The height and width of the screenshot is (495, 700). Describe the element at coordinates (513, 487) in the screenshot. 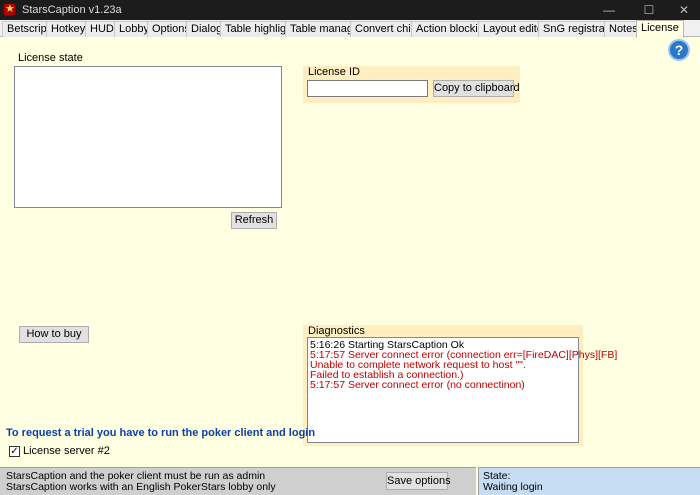

I see `state-value: Waiting login` at that location.